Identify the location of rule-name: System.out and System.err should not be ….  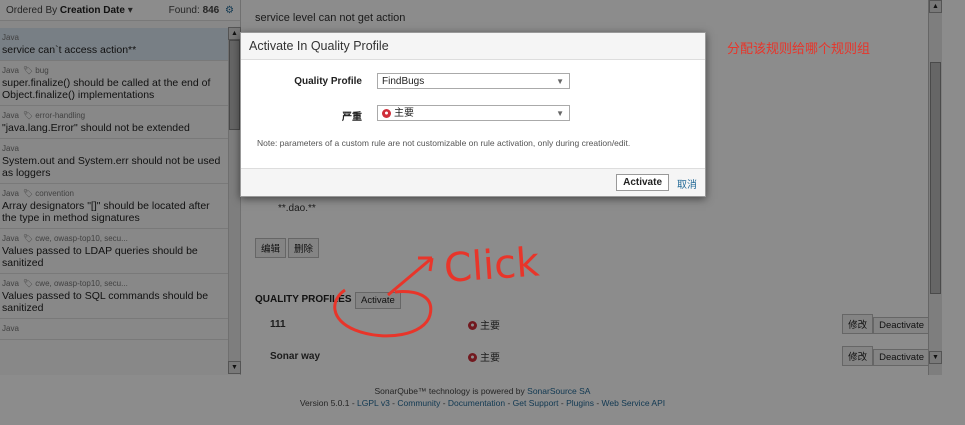
(111, 167).